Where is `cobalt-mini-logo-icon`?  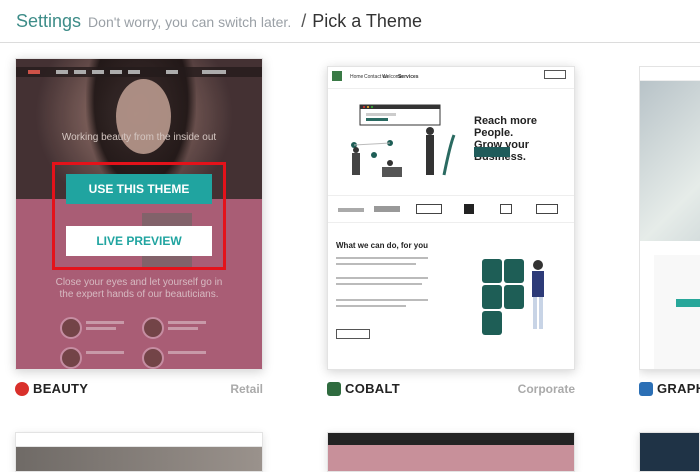
cobalt-mini-logo-icon is located at coordinates (337, 76).